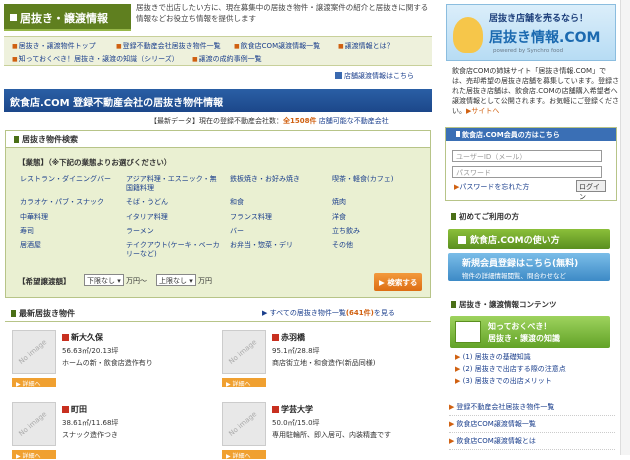 This screenshot has height=460, width=630. I want to click on login-button: ログイン, so click(591, 190).